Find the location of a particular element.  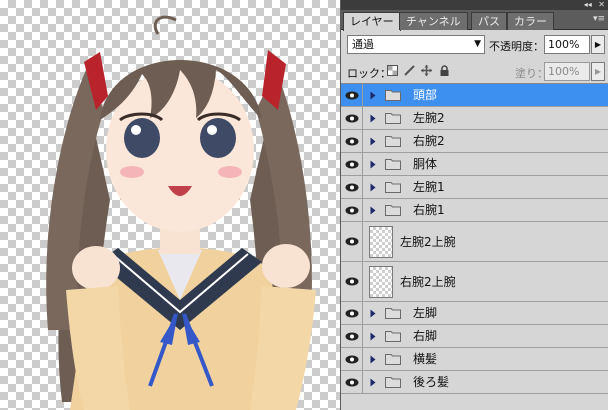

tab-channels: チャンネル is located at coordinates (433, 21).